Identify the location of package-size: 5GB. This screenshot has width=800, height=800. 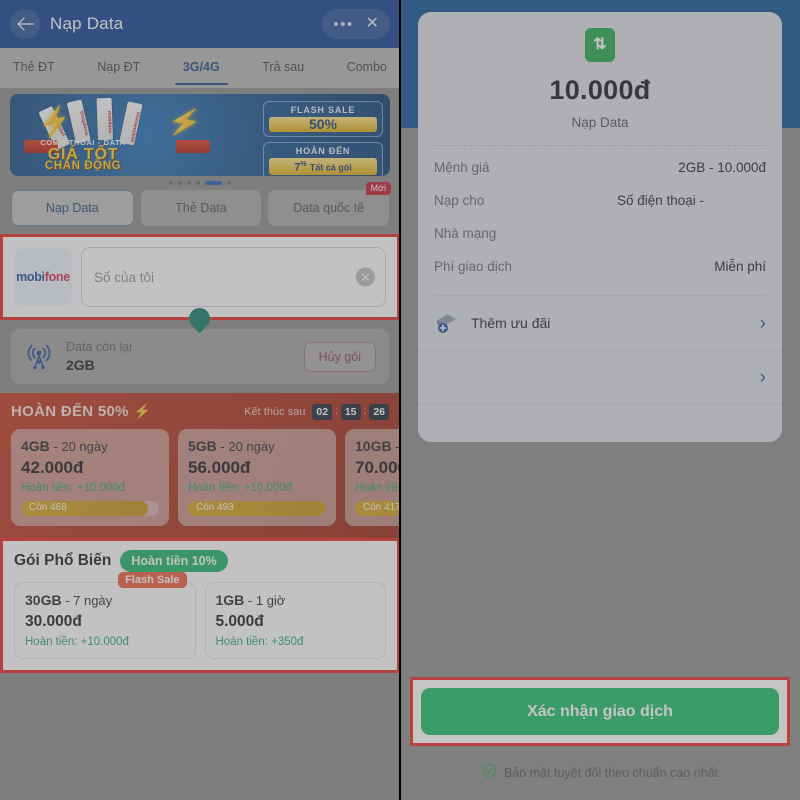
(202, 446).